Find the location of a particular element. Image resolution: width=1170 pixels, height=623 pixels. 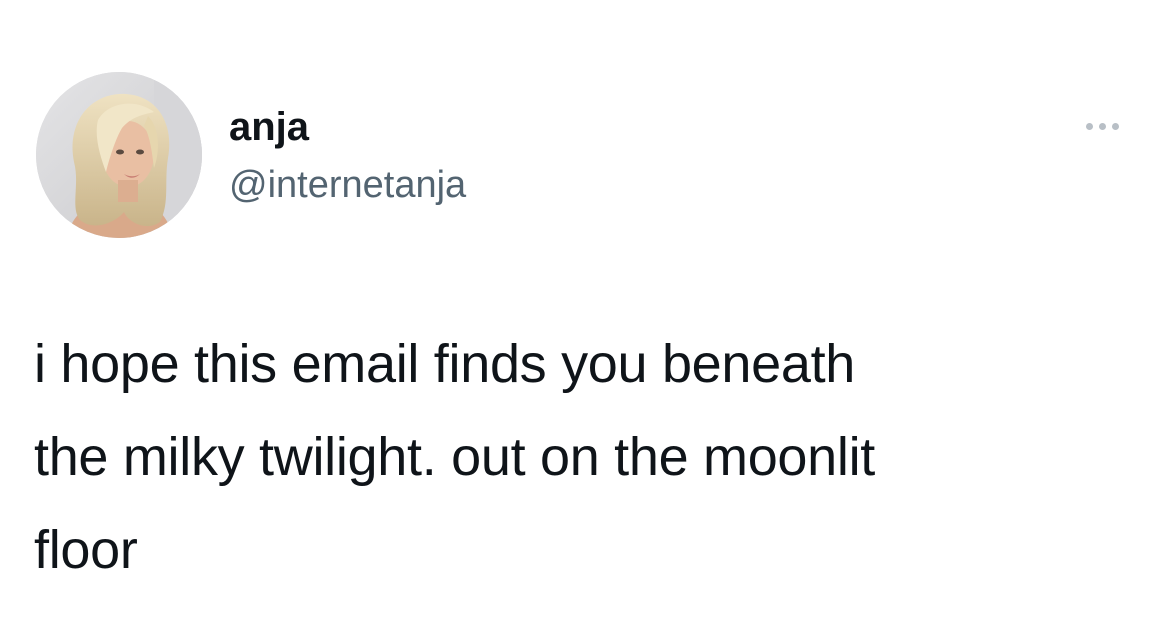

more-options-button is located at coordinates (1102, 126).